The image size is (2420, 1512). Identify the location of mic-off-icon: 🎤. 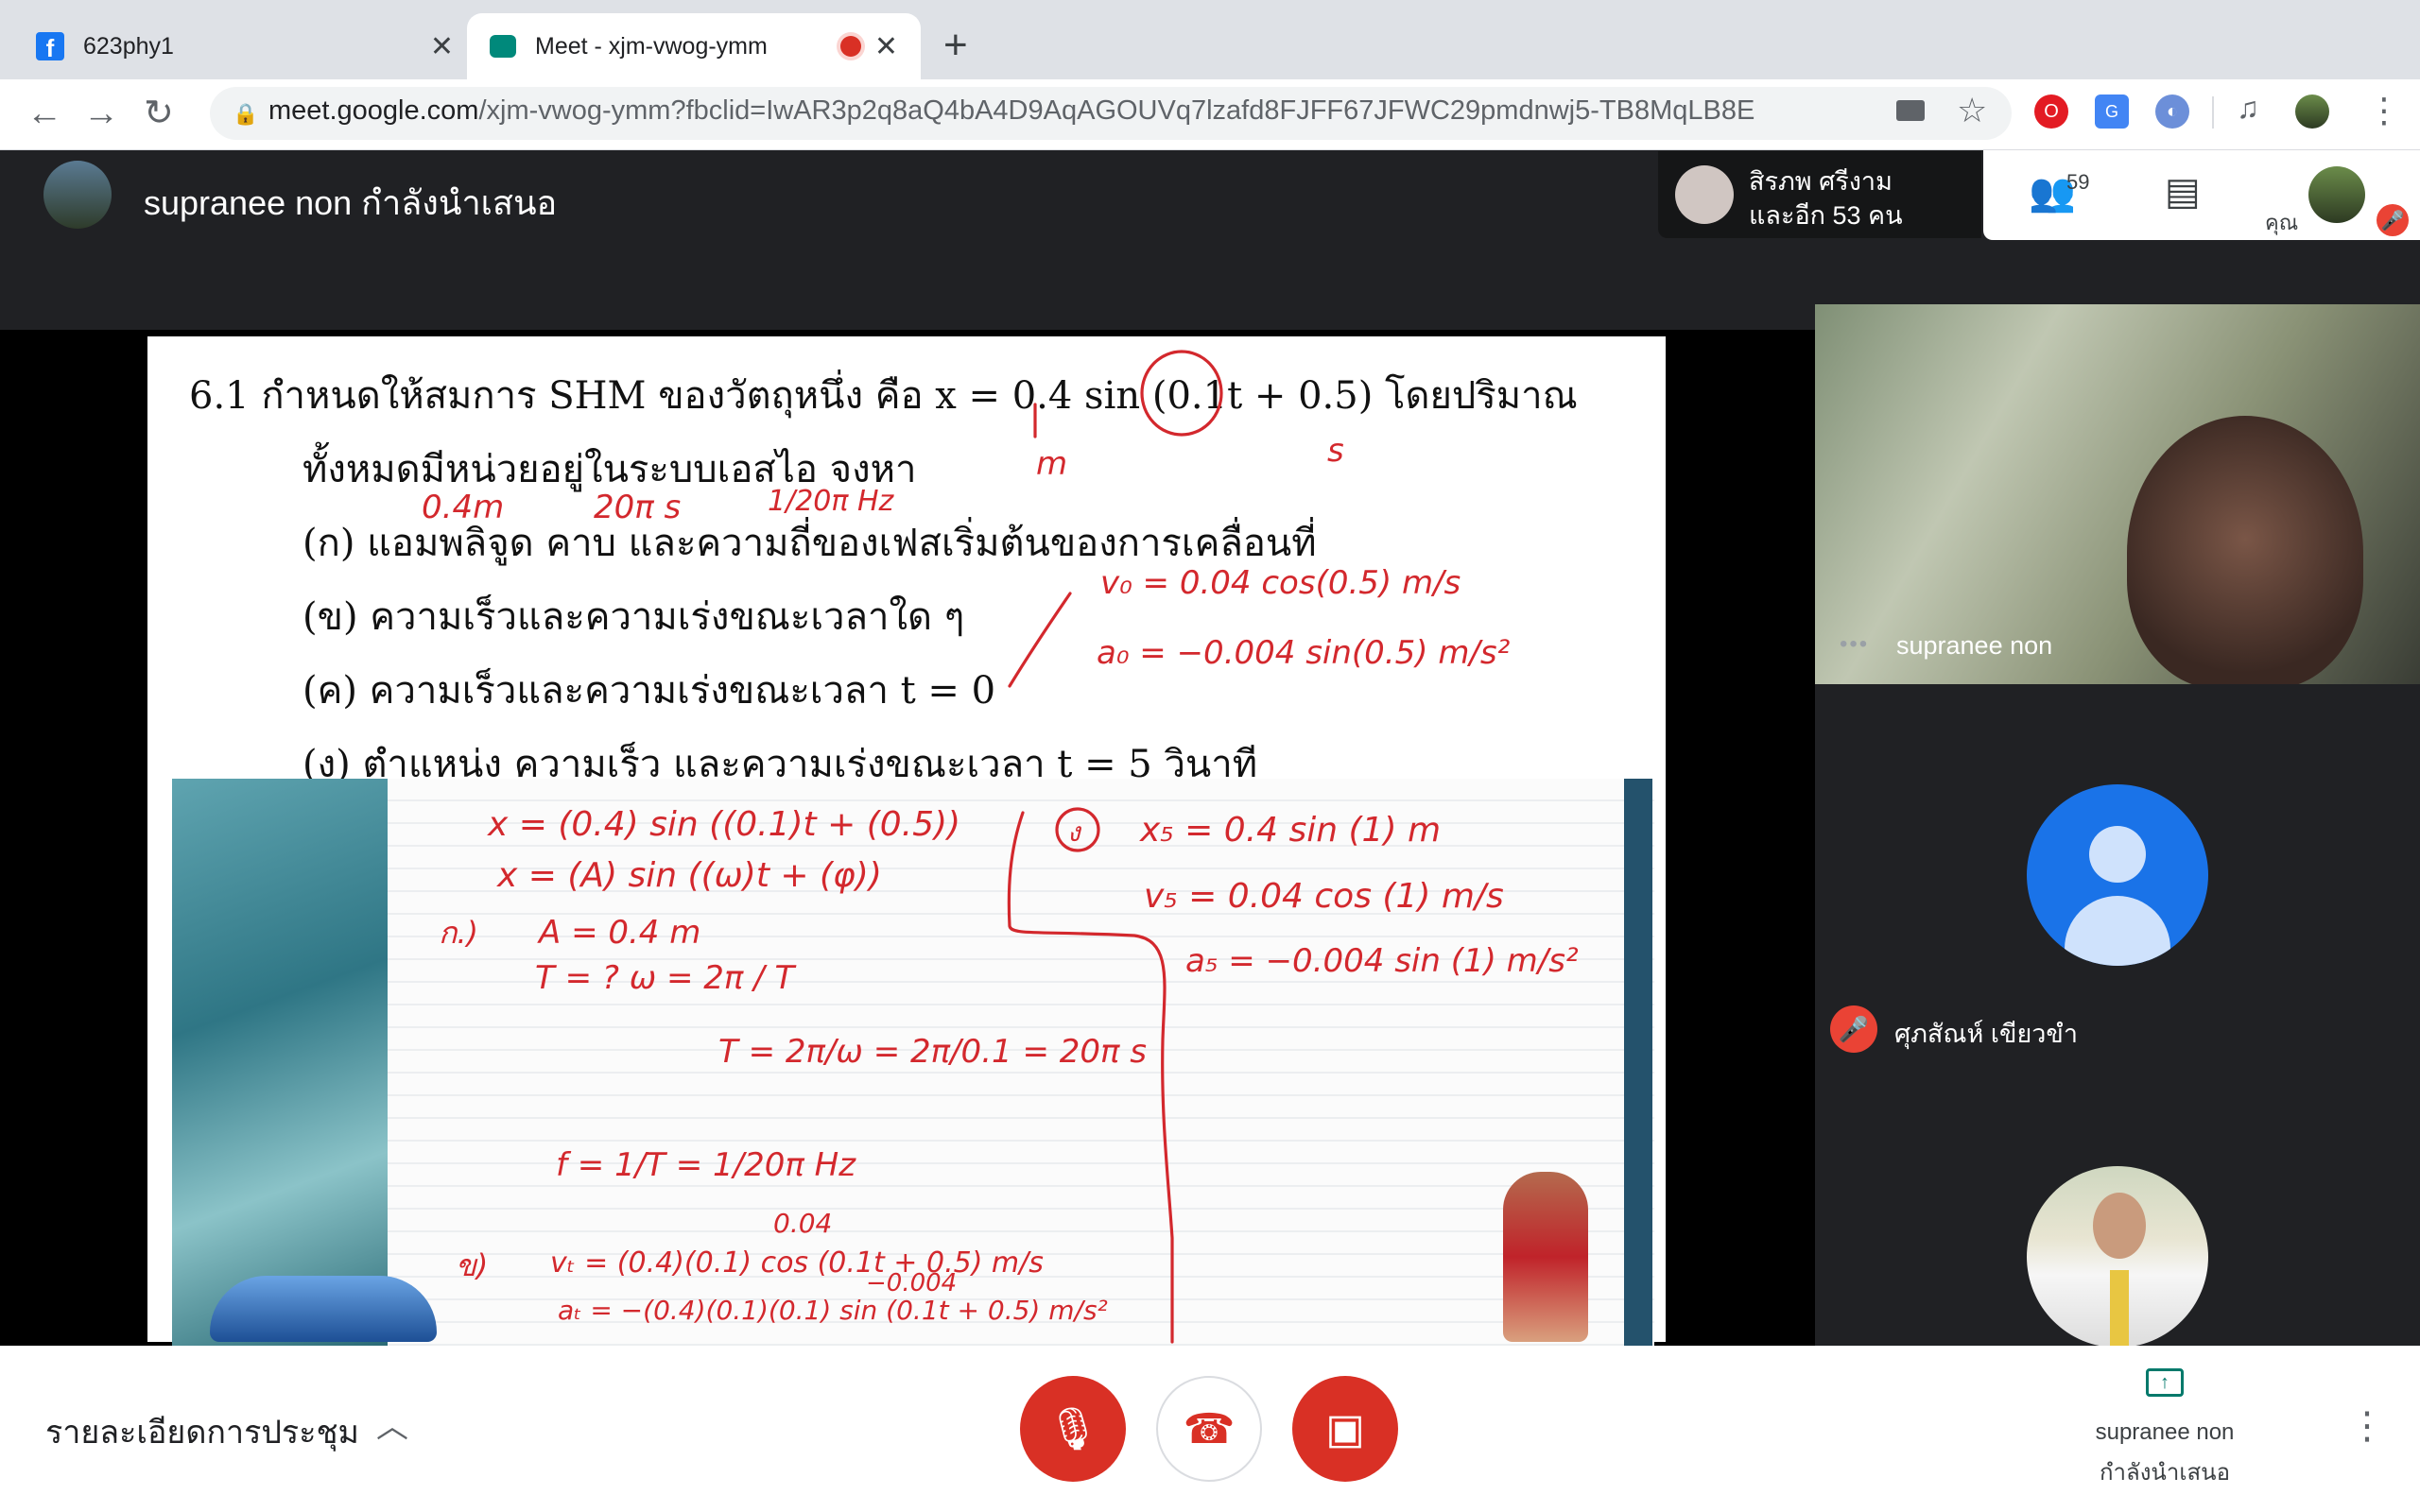
(1853, 1029).